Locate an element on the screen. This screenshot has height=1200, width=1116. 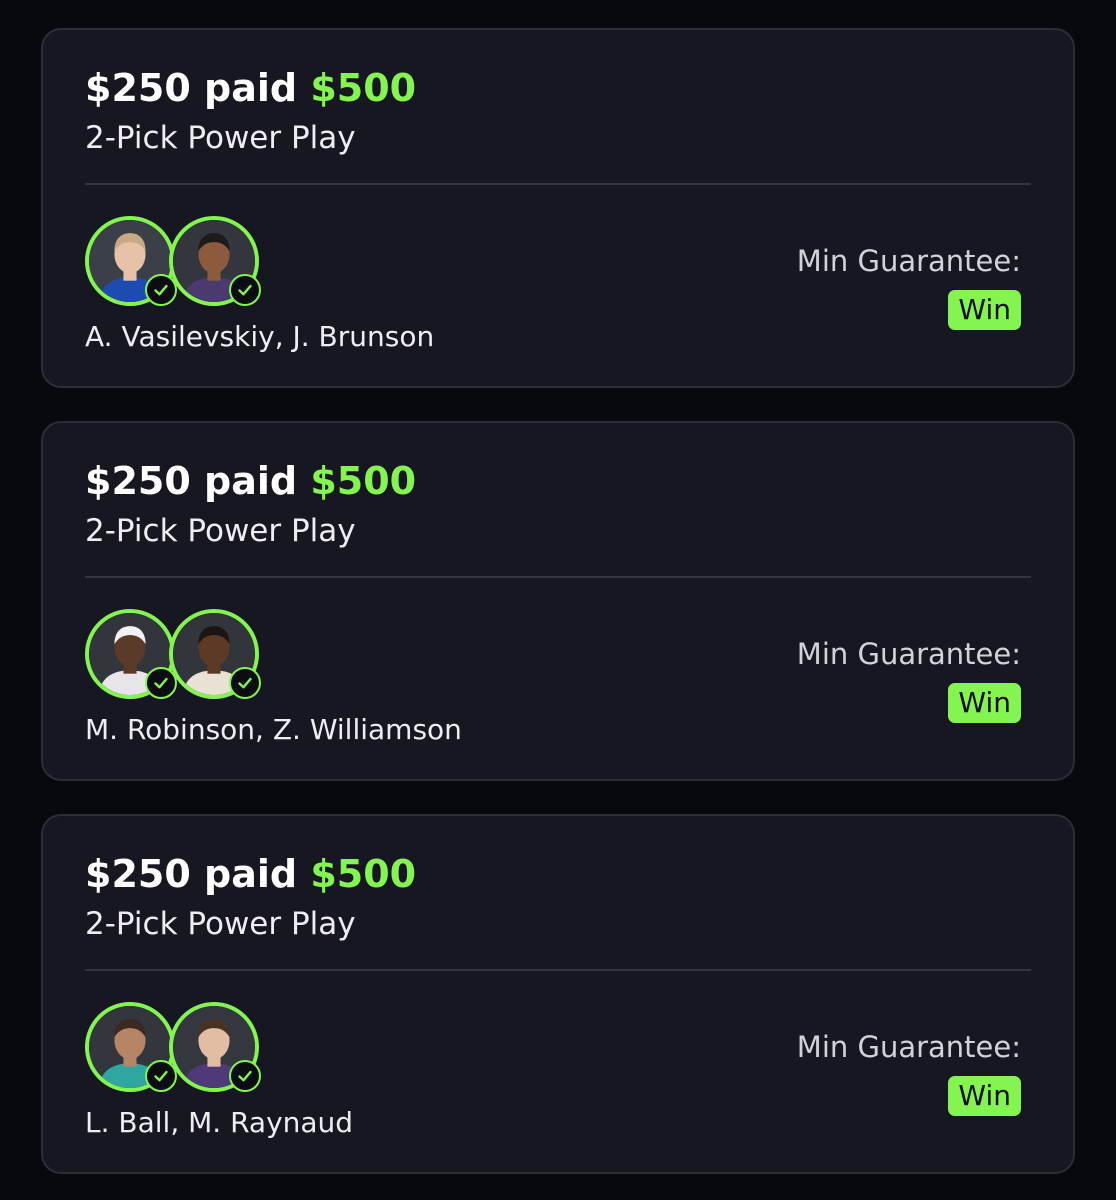
player-names: A. Vasilevskiy, J. Brunson is located at coordinates (260, 336).